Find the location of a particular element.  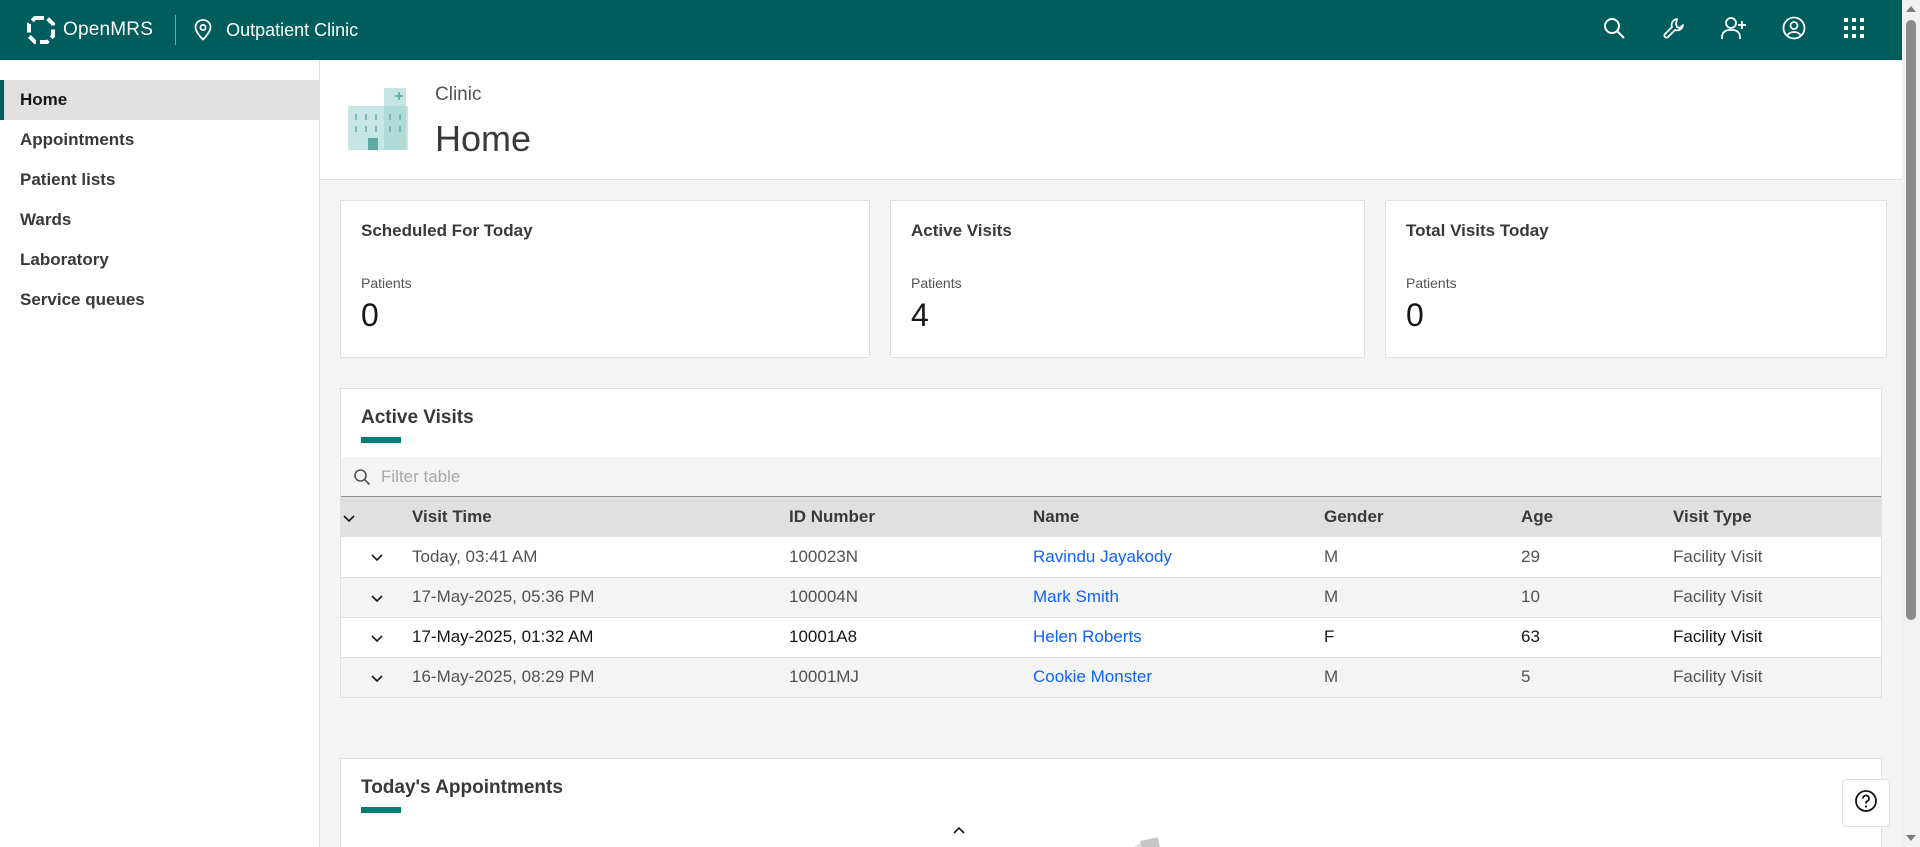

location-selector: Outpatient Clinic is located at coordinates (276, 30).